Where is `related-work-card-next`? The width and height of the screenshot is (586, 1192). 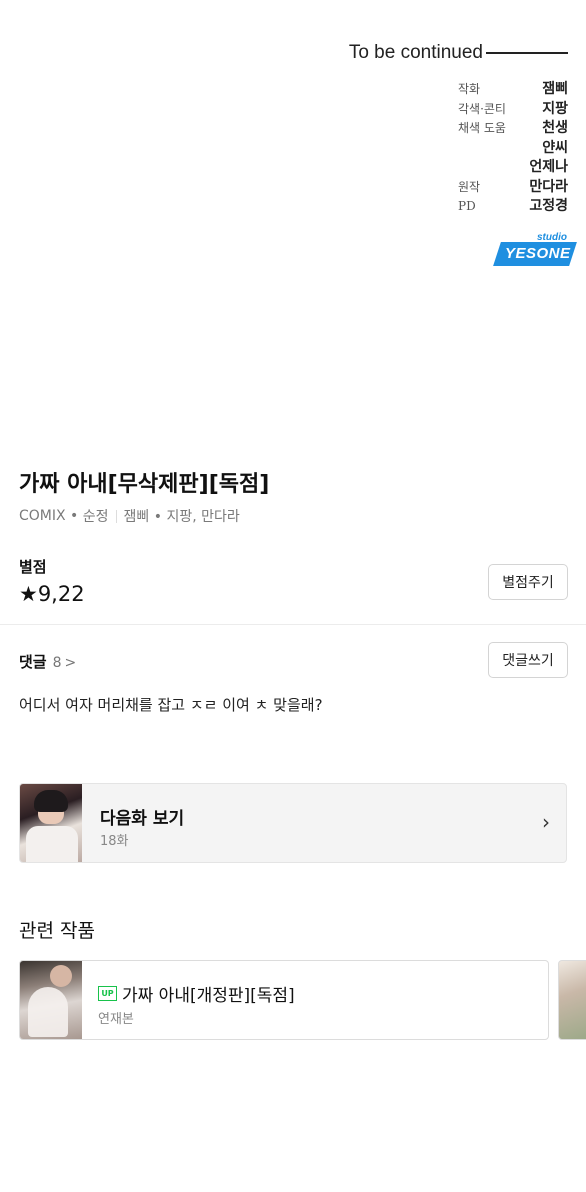
related-work-card-next is located at coordinates (572, 1000).